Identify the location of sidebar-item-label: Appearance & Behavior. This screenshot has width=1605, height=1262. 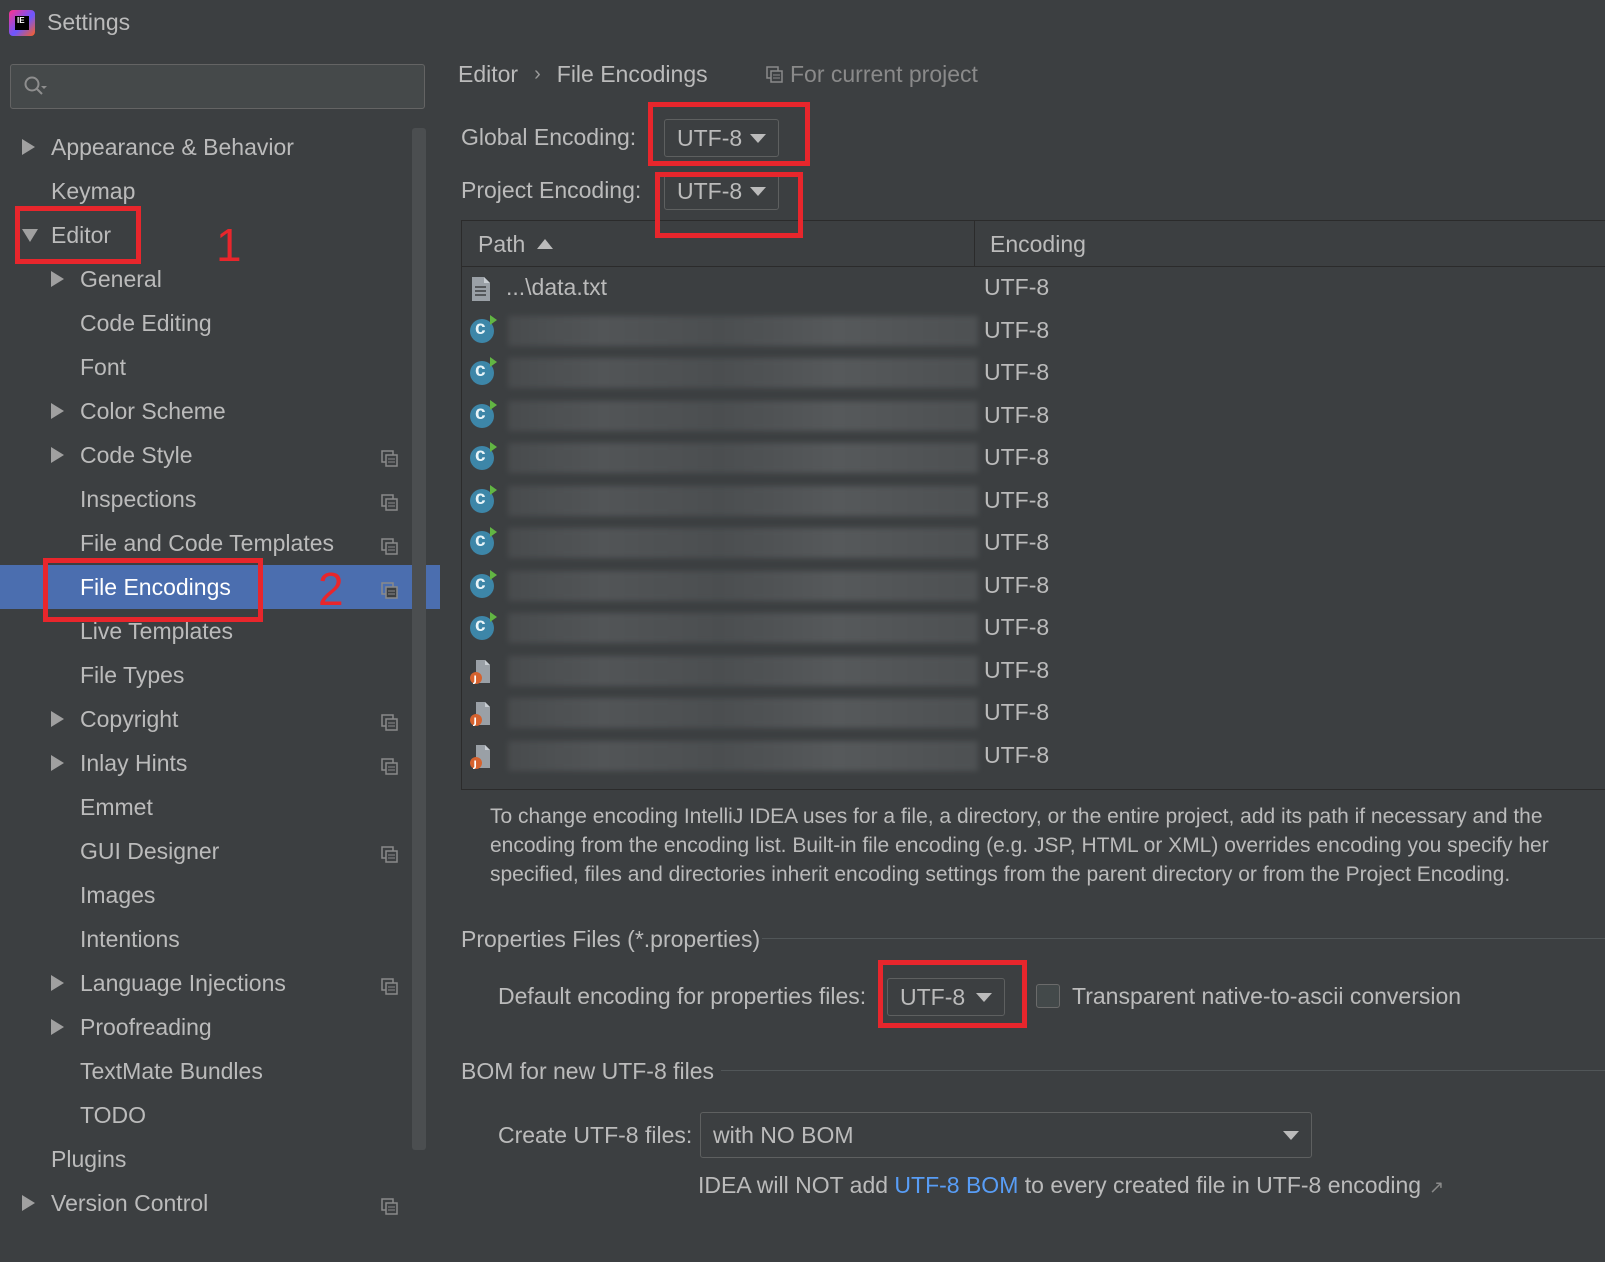
(172, 146).